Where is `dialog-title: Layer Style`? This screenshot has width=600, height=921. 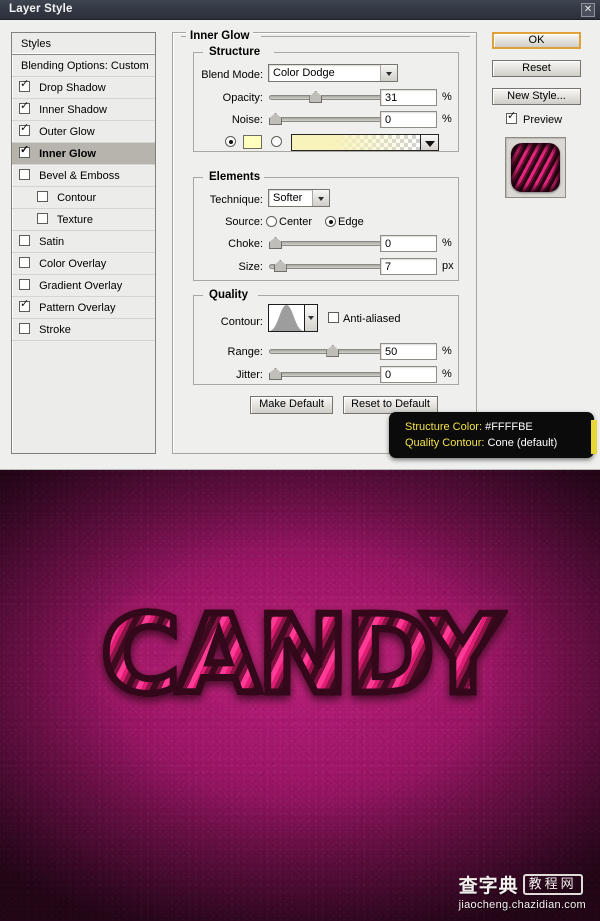 dialog-title: Layer Style is located at coordinates (41, 9).